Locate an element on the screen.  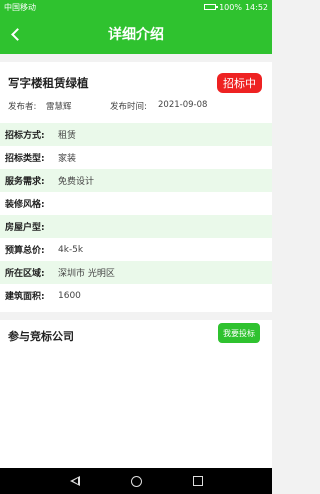
detail-value: 租赁 is located at coordinates (67, 136).